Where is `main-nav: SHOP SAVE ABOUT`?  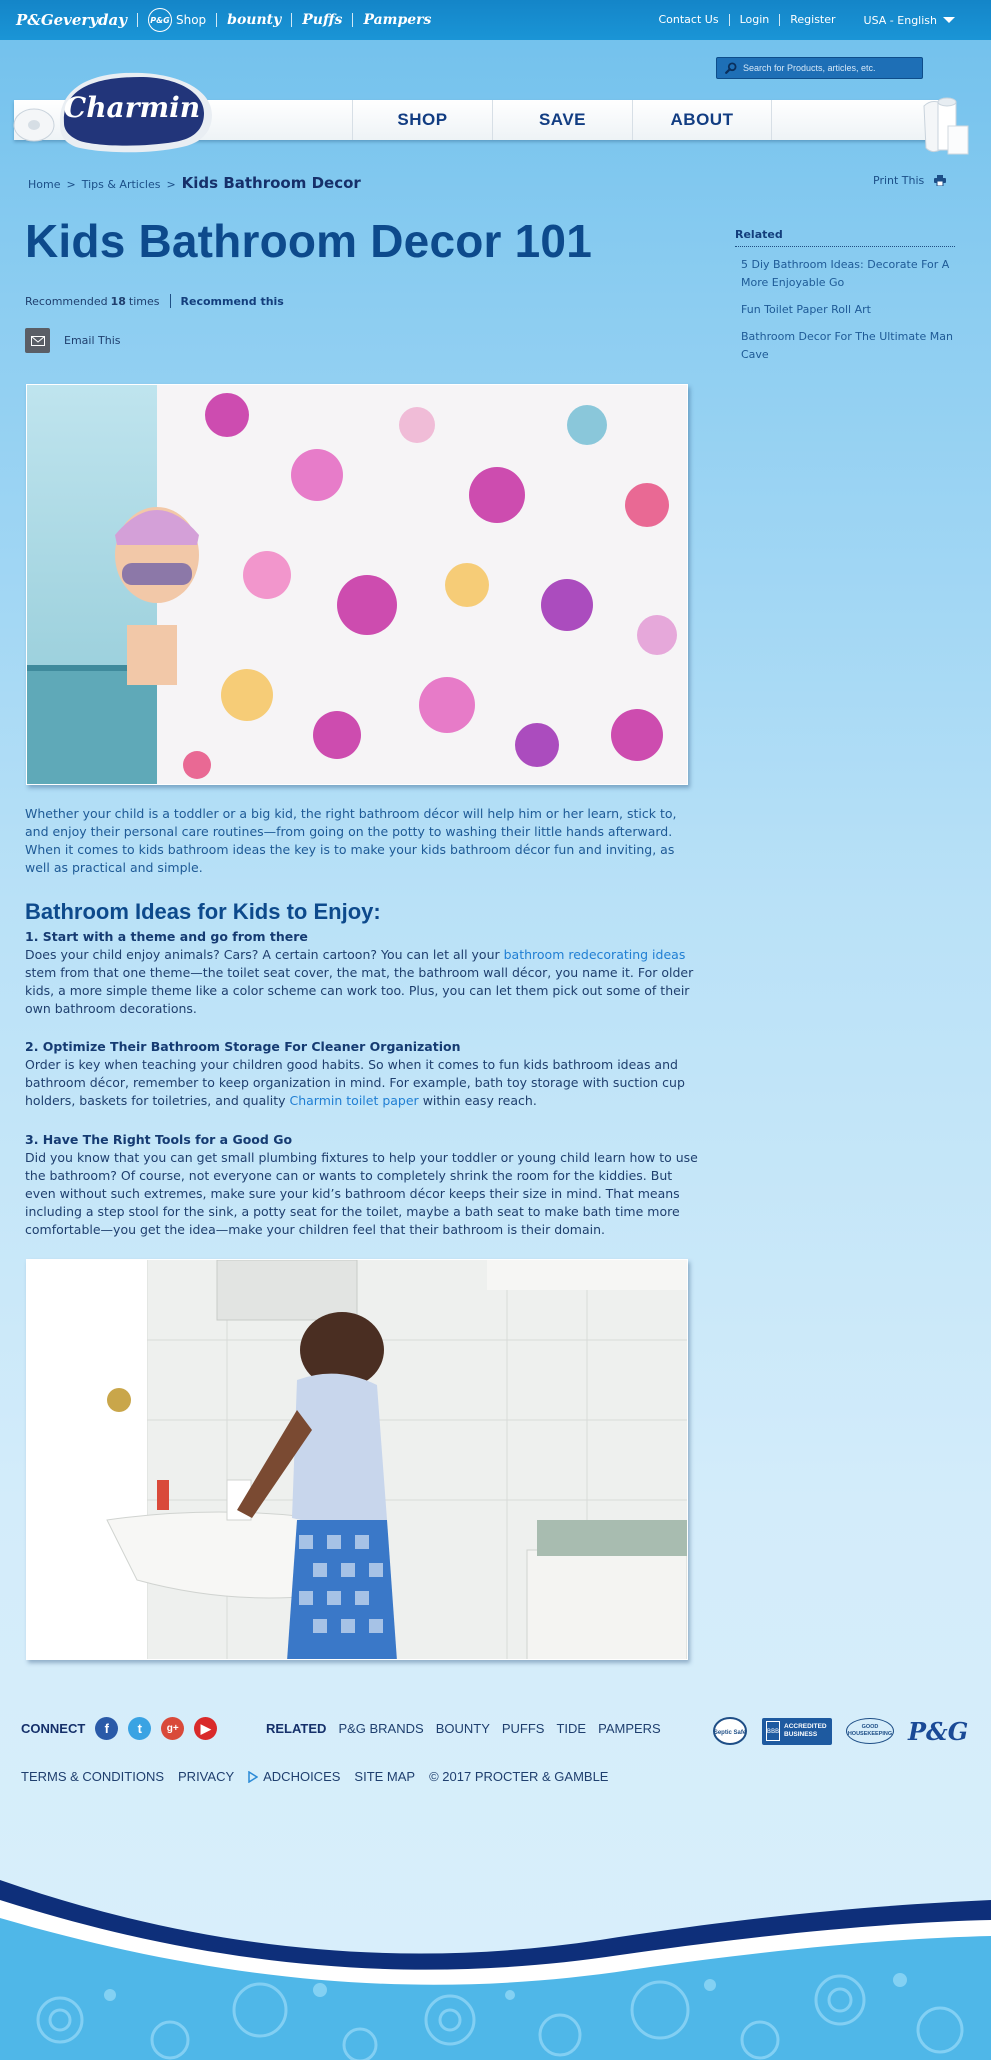
main-nav: SHOP SAVE ABOUT is located at coordinates (562, 120).